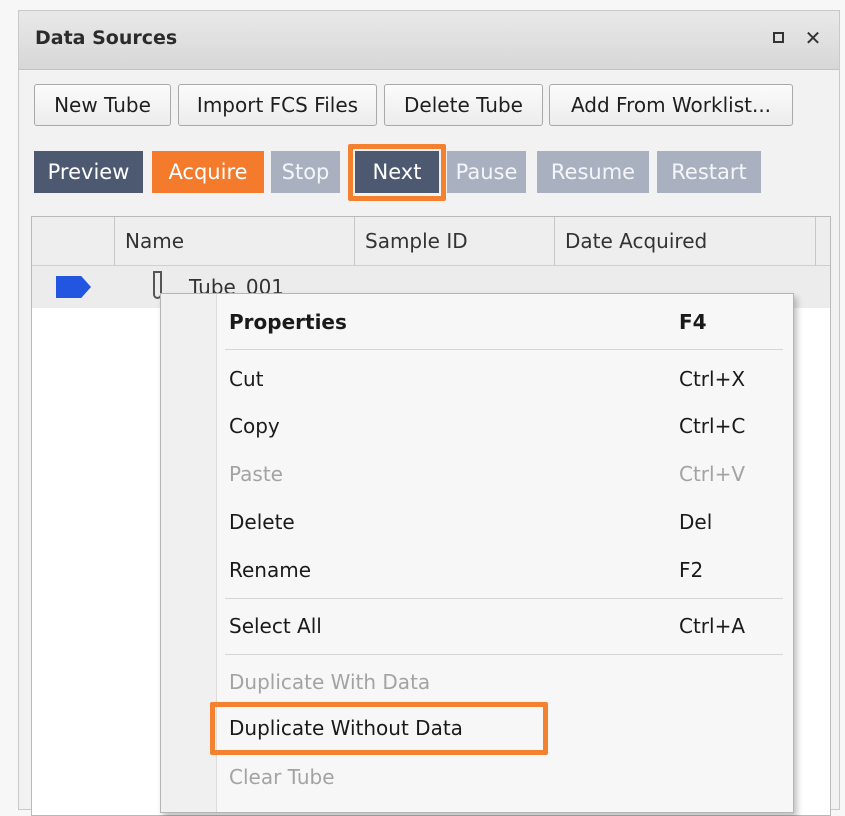 This screenshot has width=845, height=816. What do you see at coordinates (102, 105) in the screenshot?
I see `new-tube-button: New Tube` at bounding box center [102, 105].